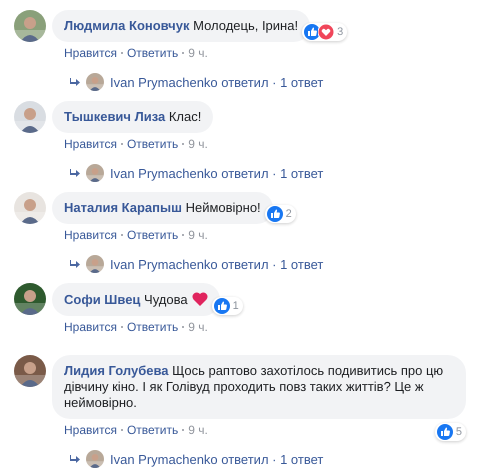 This screenshot has height=470, width=488. Describe the element at coordinates (102, 299) in the screenshot. I see `author-name: Софи Швец` at that location.